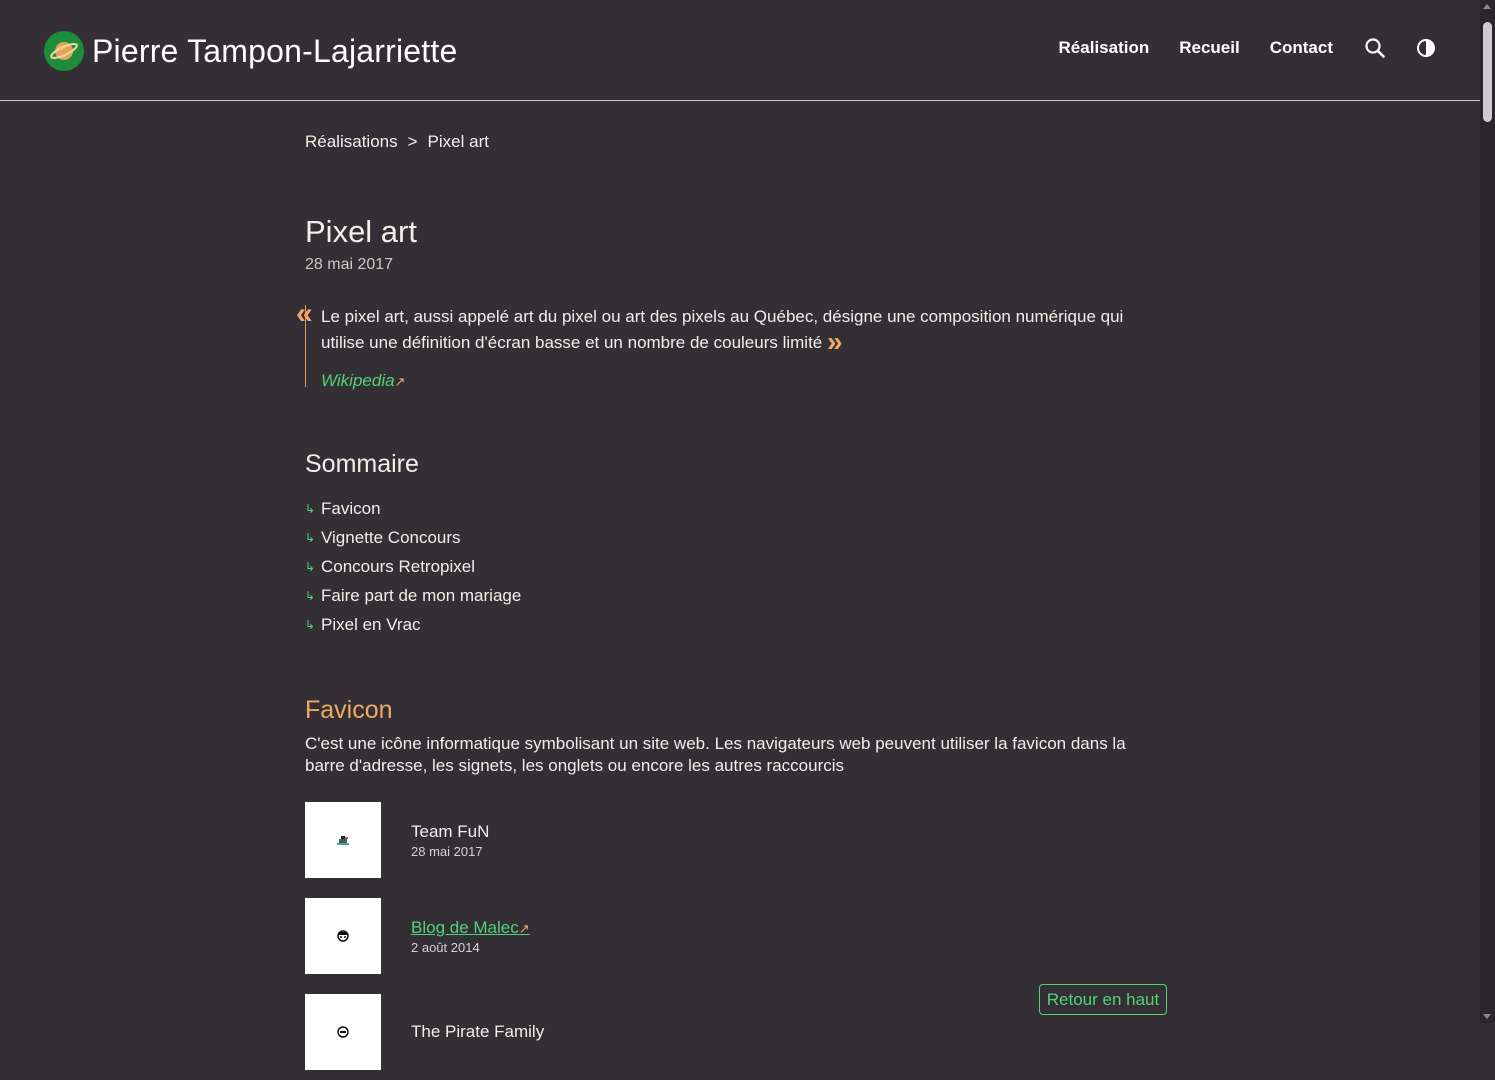 The height and width of the screenshot is (1080, 1495). I want to click on item-date: 28 mai 2017, so click(447, 851).